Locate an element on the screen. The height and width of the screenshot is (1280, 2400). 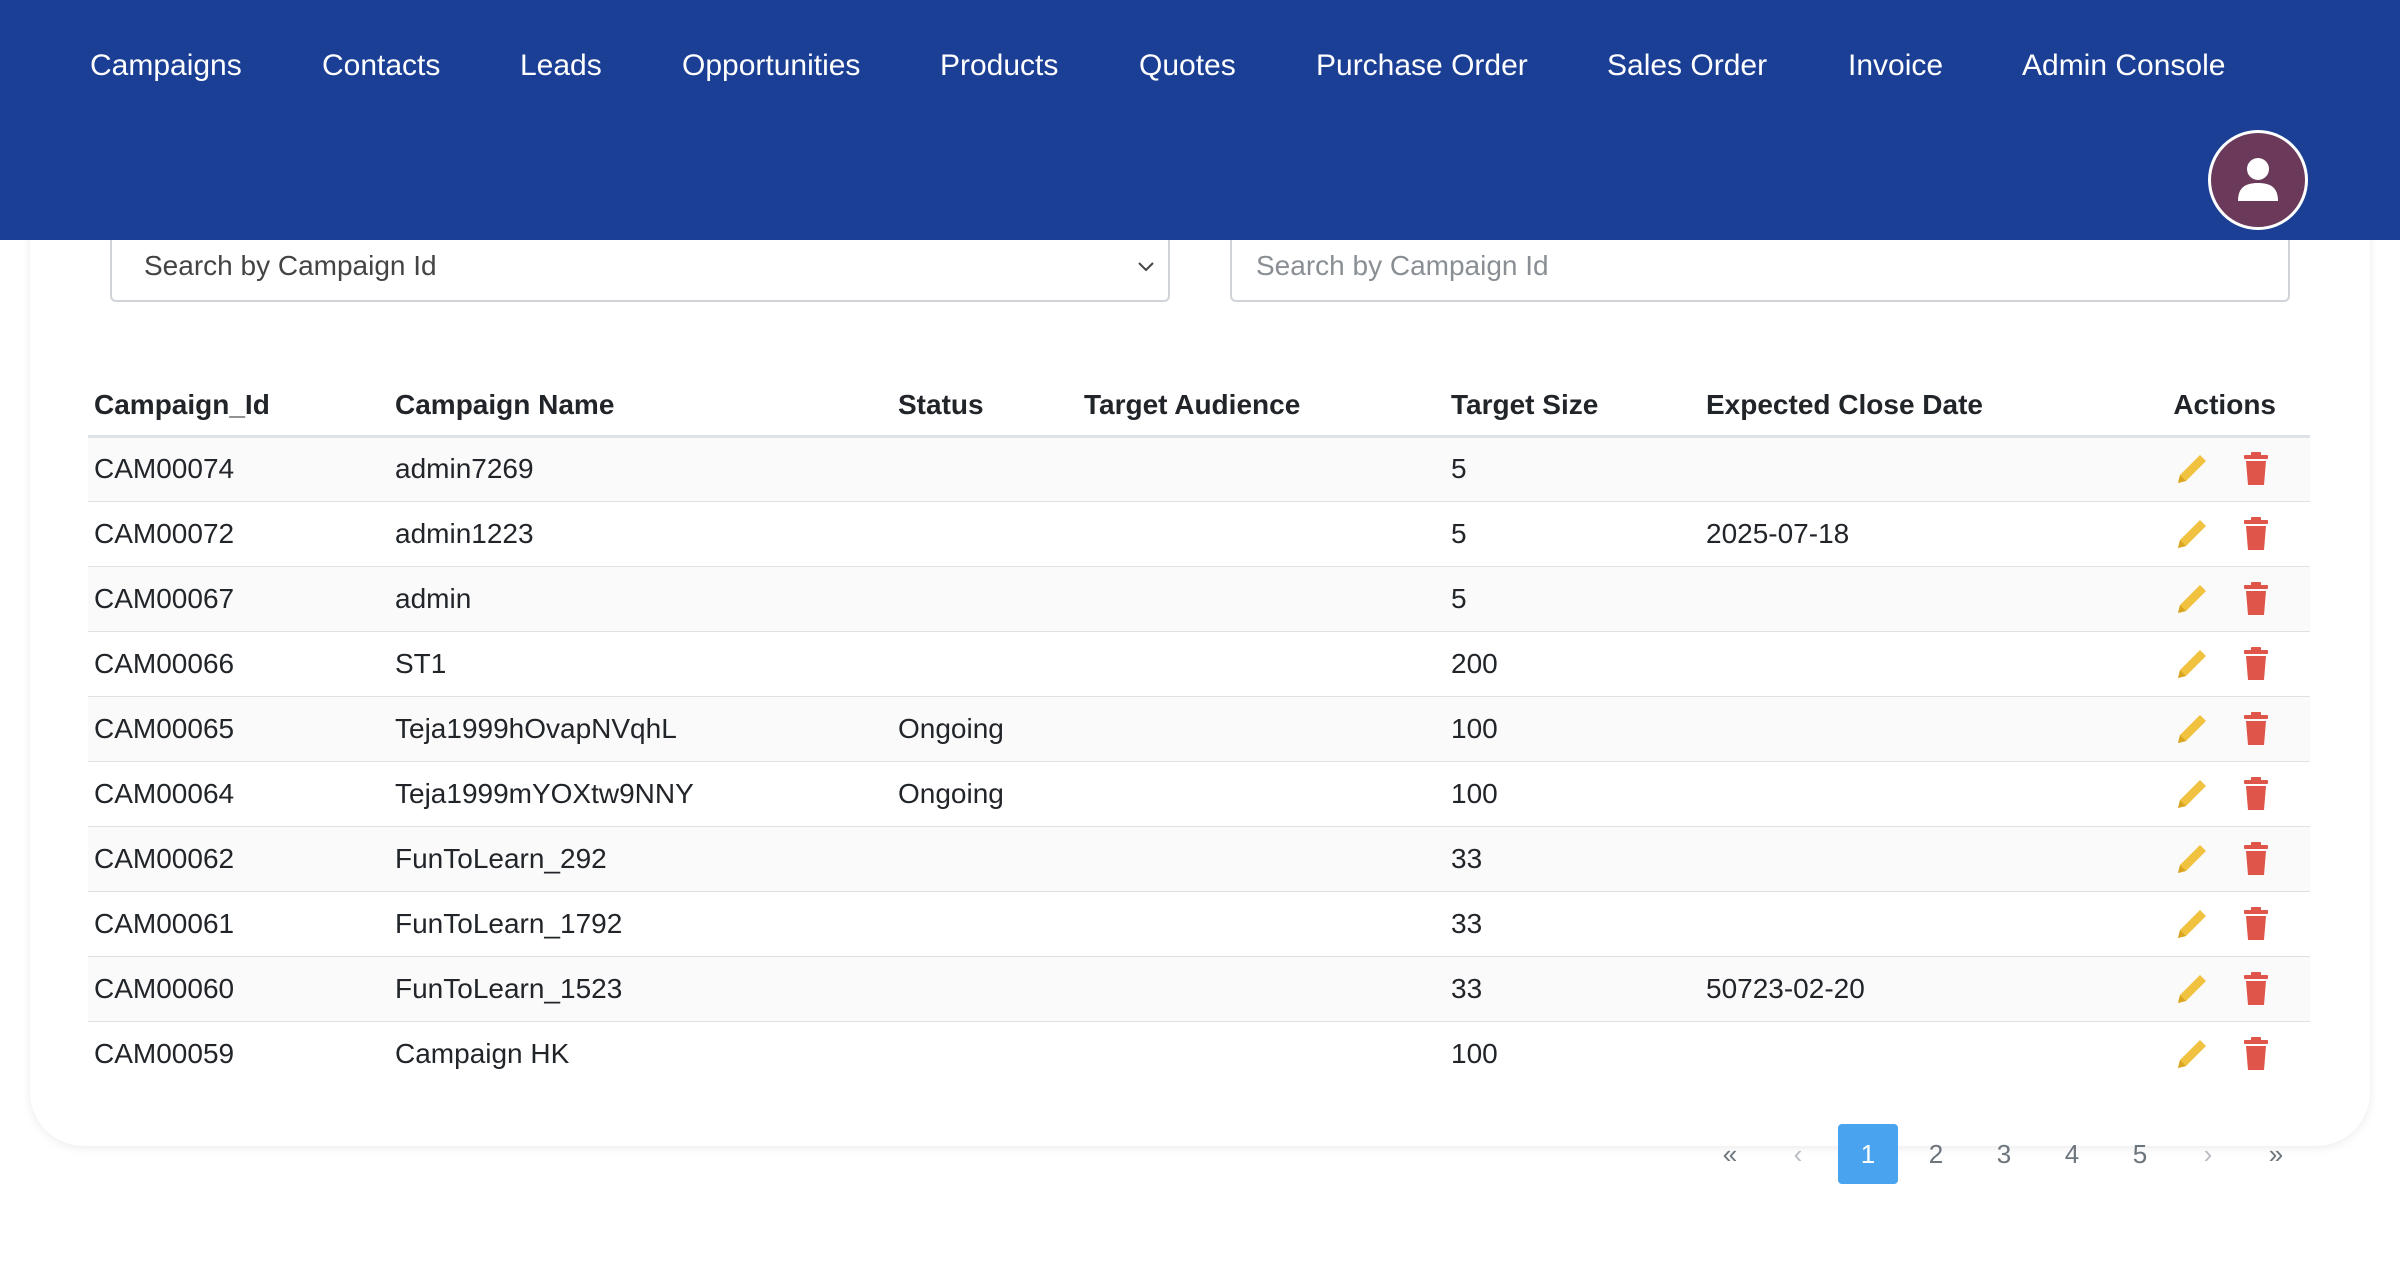
cell-status: Ongoing is located at coordinates (985, 729).